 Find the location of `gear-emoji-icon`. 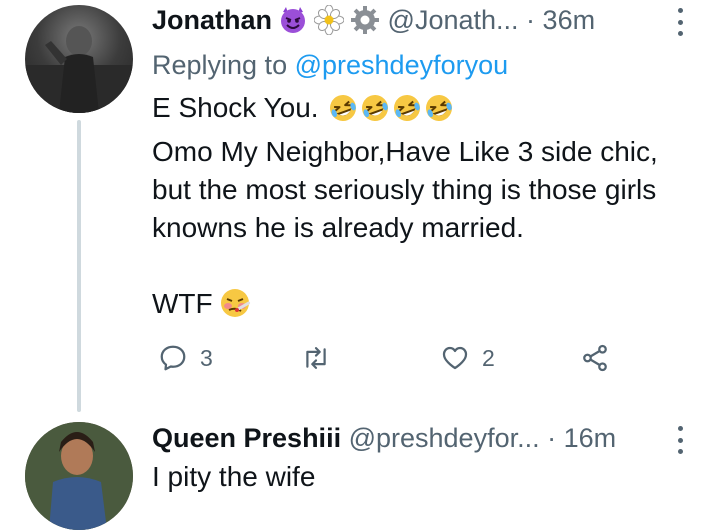

gear-emoji-icon is located at coordinates (365, 24).